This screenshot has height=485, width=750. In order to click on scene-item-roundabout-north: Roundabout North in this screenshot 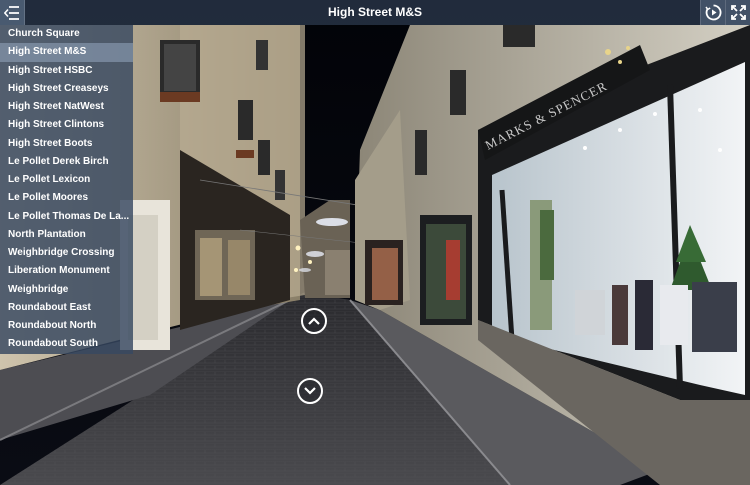, I will do `click(66, 326)`.